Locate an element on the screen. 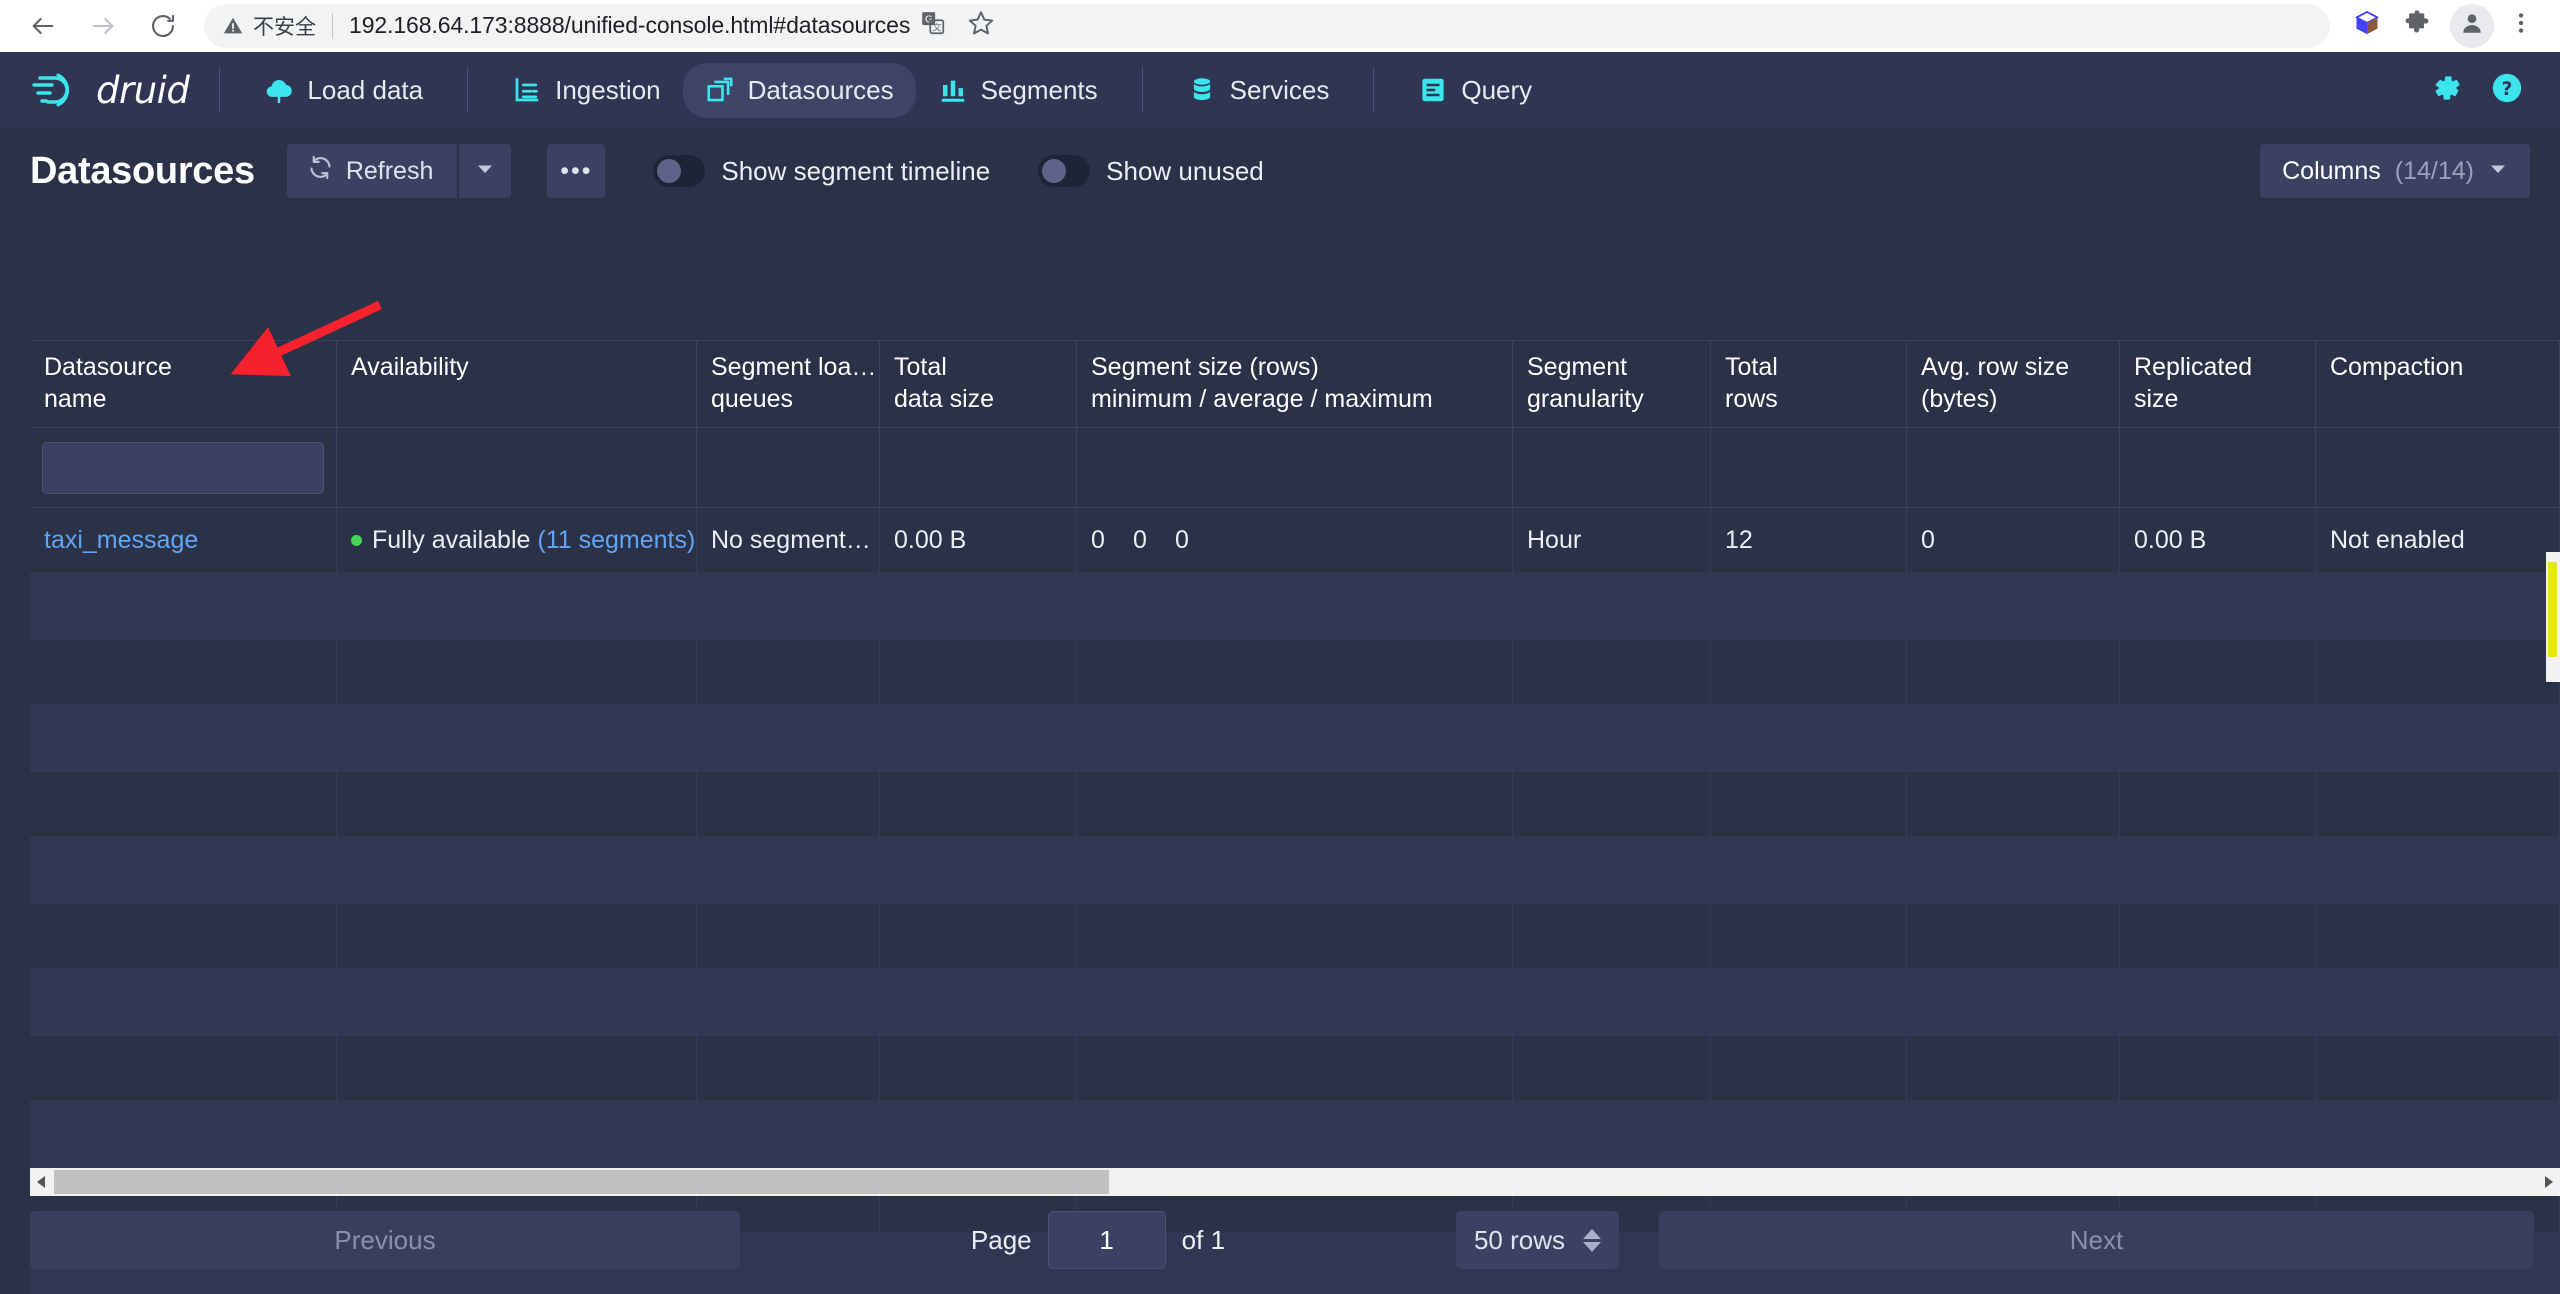  nav-divider is located at coordinates (1374, 90).